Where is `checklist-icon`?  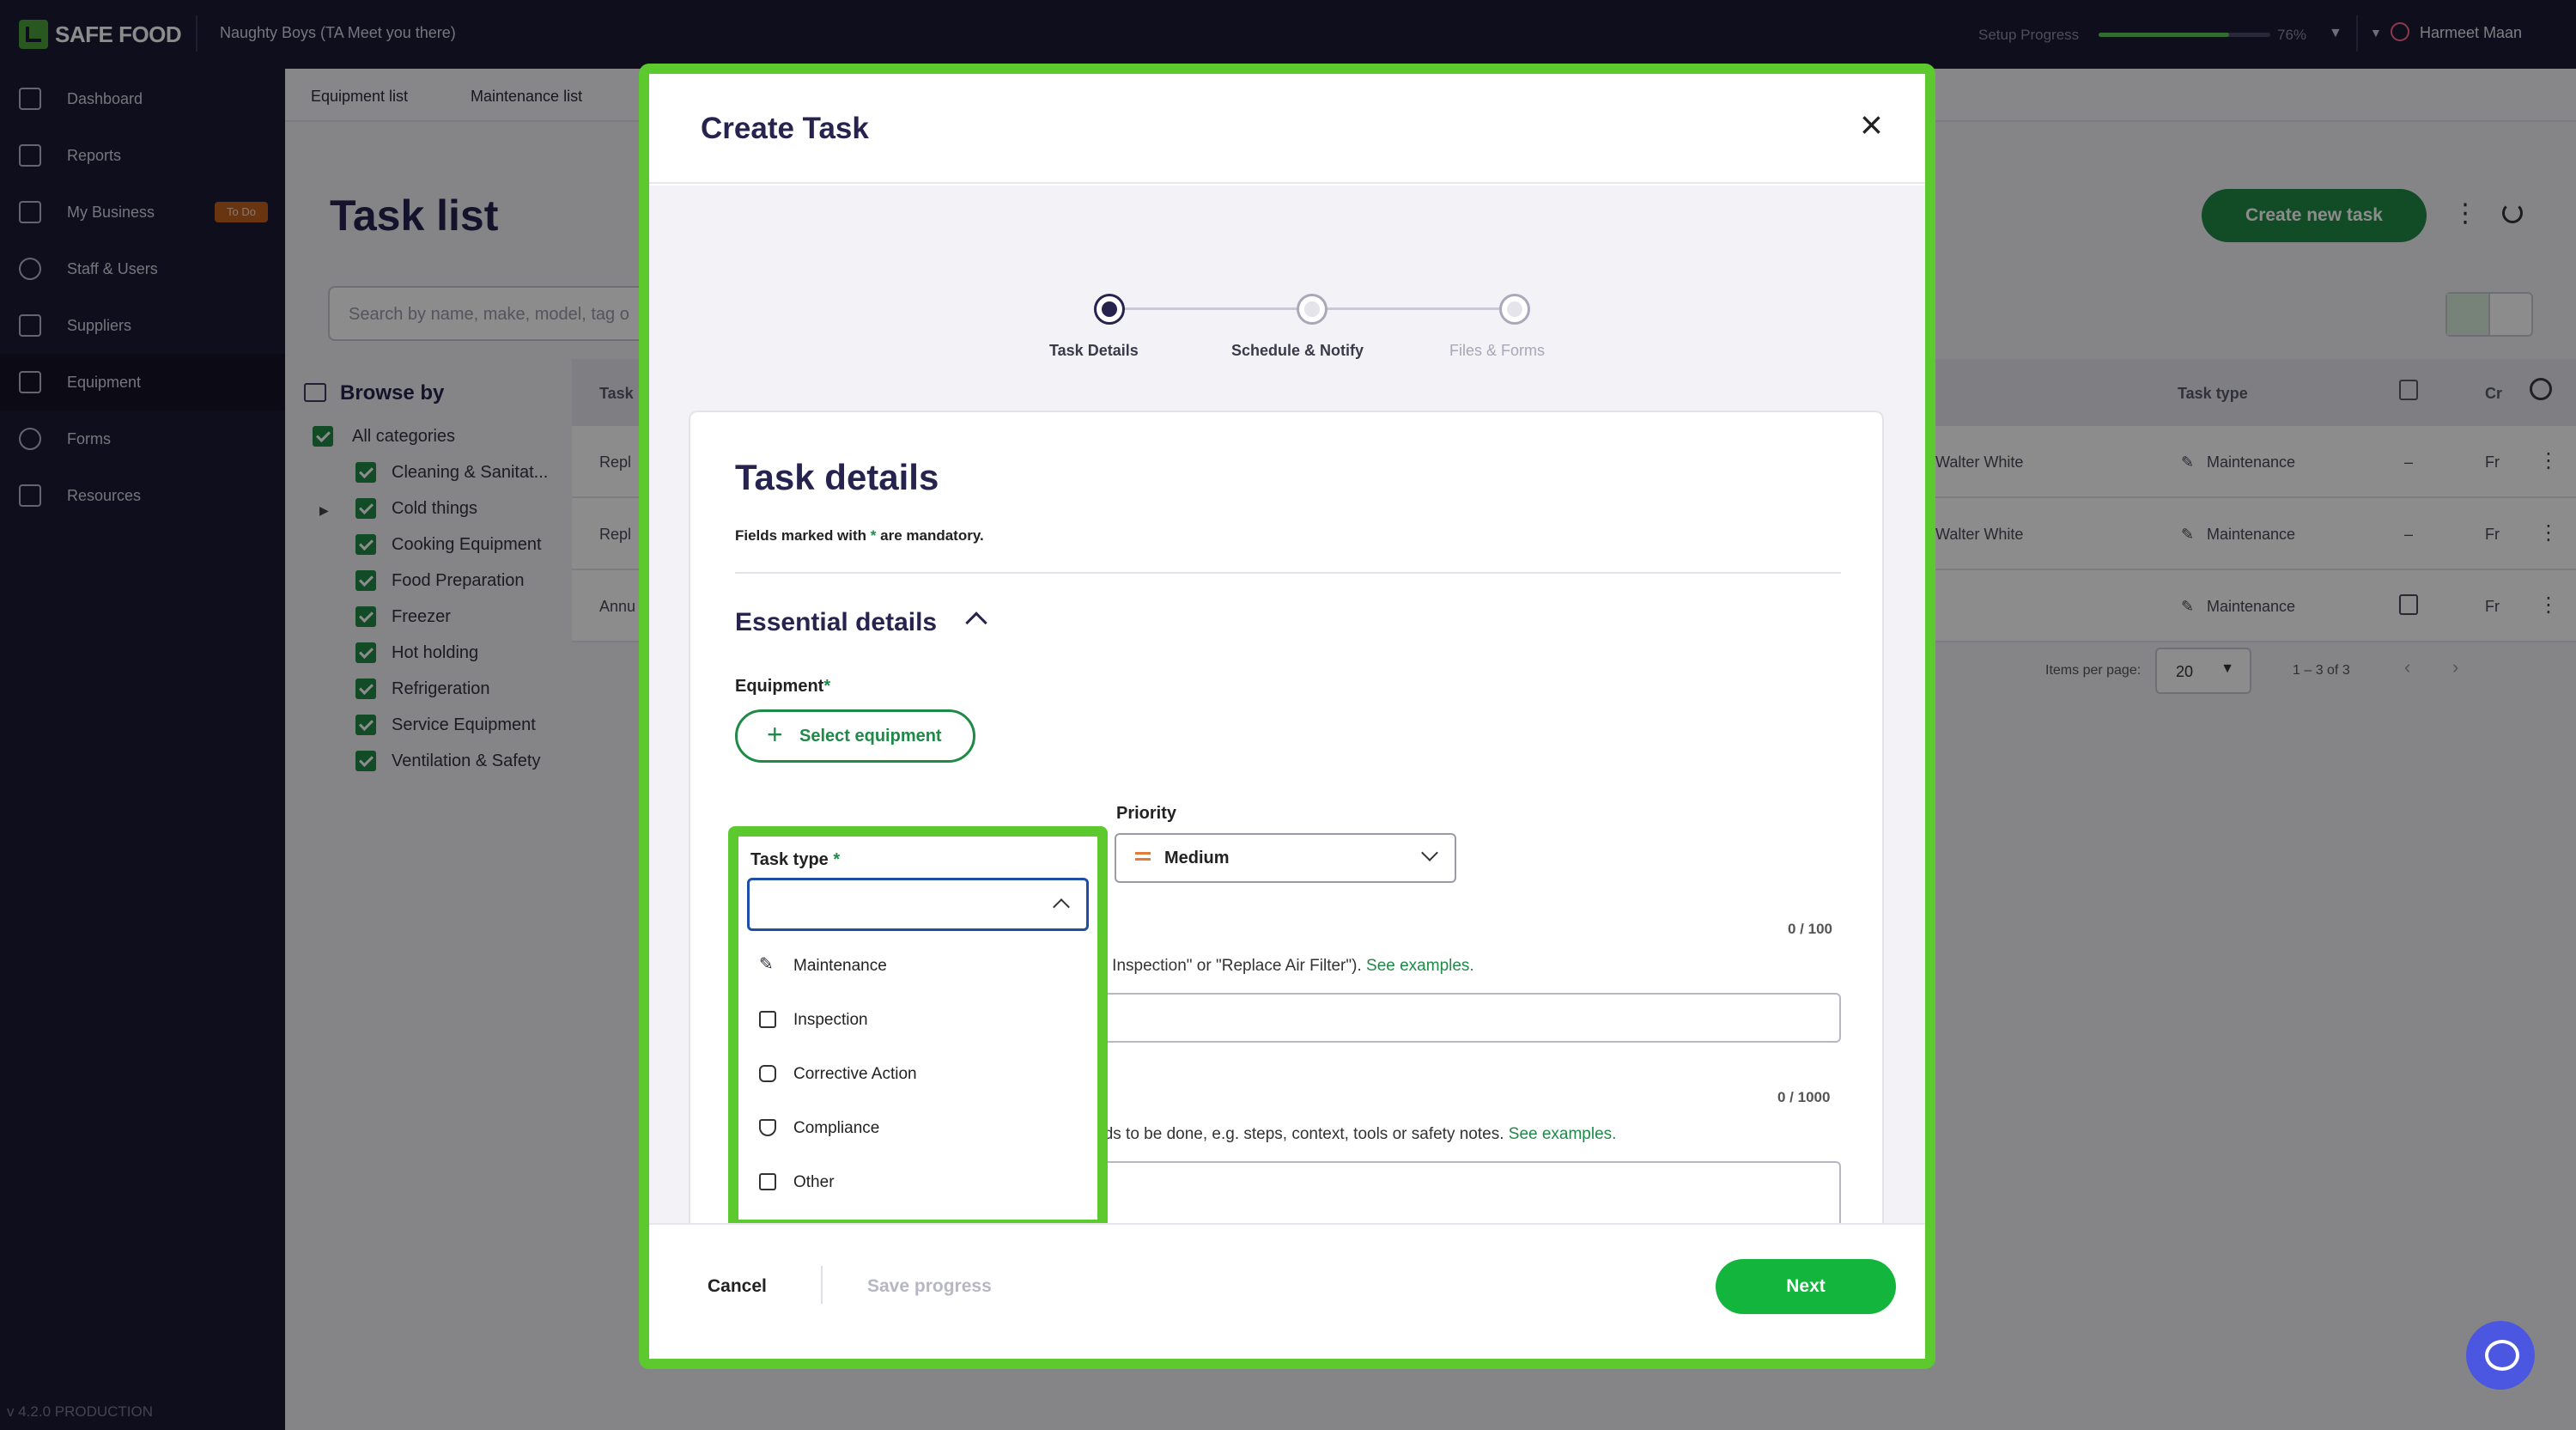
checklist-icon is located at coordinates (768, 1020).